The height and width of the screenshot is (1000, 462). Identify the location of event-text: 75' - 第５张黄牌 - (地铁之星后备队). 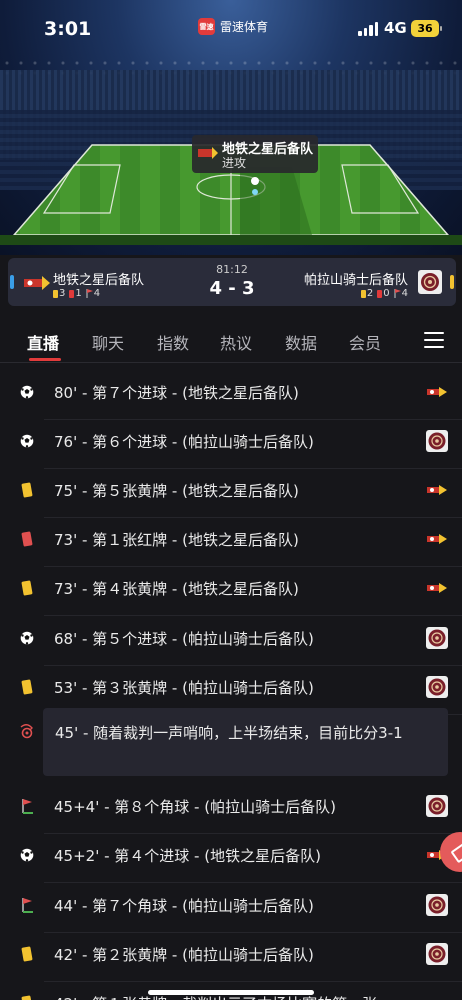
(176, 491).